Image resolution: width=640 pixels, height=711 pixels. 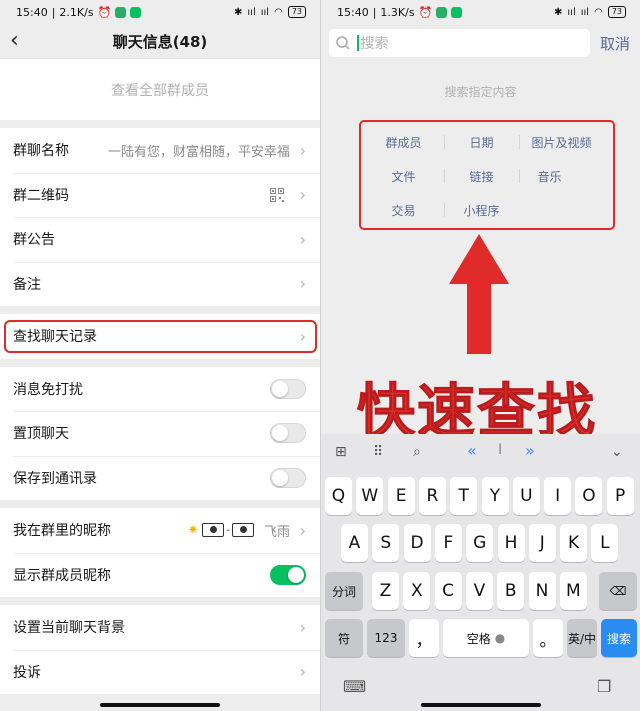 What do you see at coordinates (448, 543) in the screenshot?
I see `key-f: F` at bounding box center [448, 543].